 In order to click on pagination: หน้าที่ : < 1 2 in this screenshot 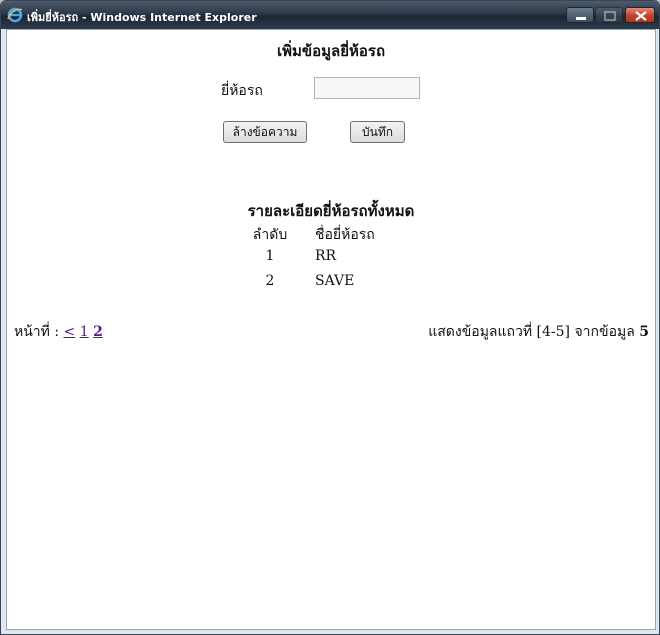, I will do `click(58, 332)`.